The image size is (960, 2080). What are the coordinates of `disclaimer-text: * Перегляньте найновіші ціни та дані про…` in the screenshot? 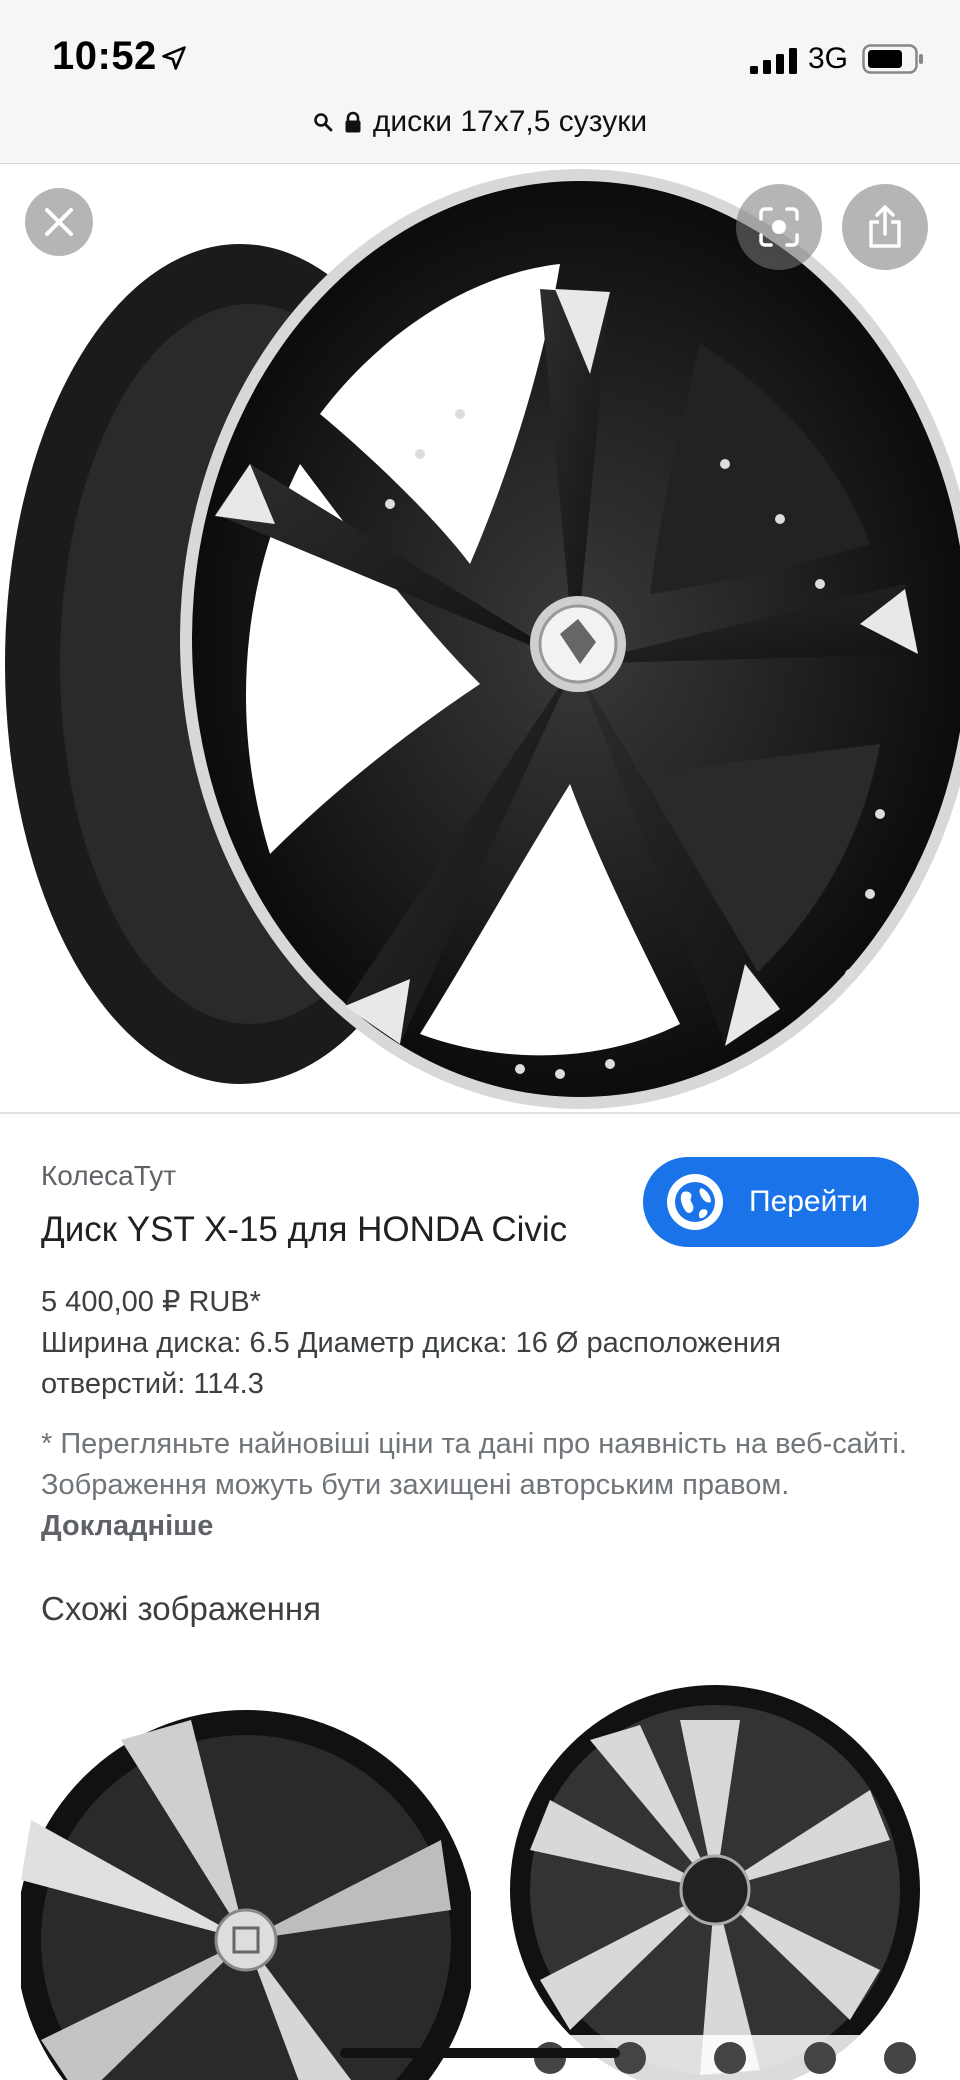 It's located at (474, 1464).